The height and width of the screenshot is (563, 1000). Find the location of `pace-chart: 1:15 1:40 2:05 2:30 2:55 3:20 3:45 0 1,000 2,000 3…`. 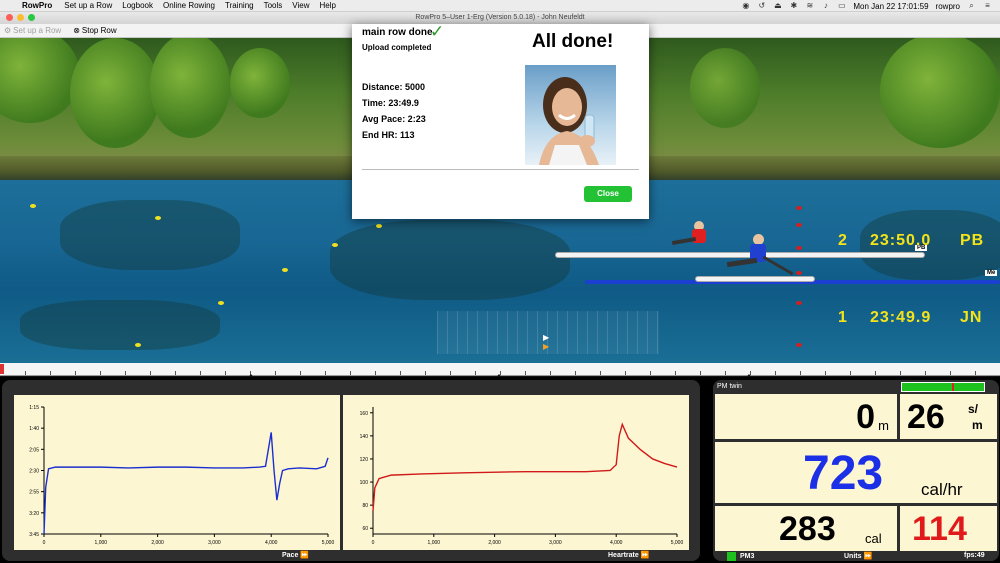

pace-chart: 1:15 1:40 2:05 2:30 2:55 3:20 3:45 0 1,000 2,000 3… is located at coordinates (177, 472).